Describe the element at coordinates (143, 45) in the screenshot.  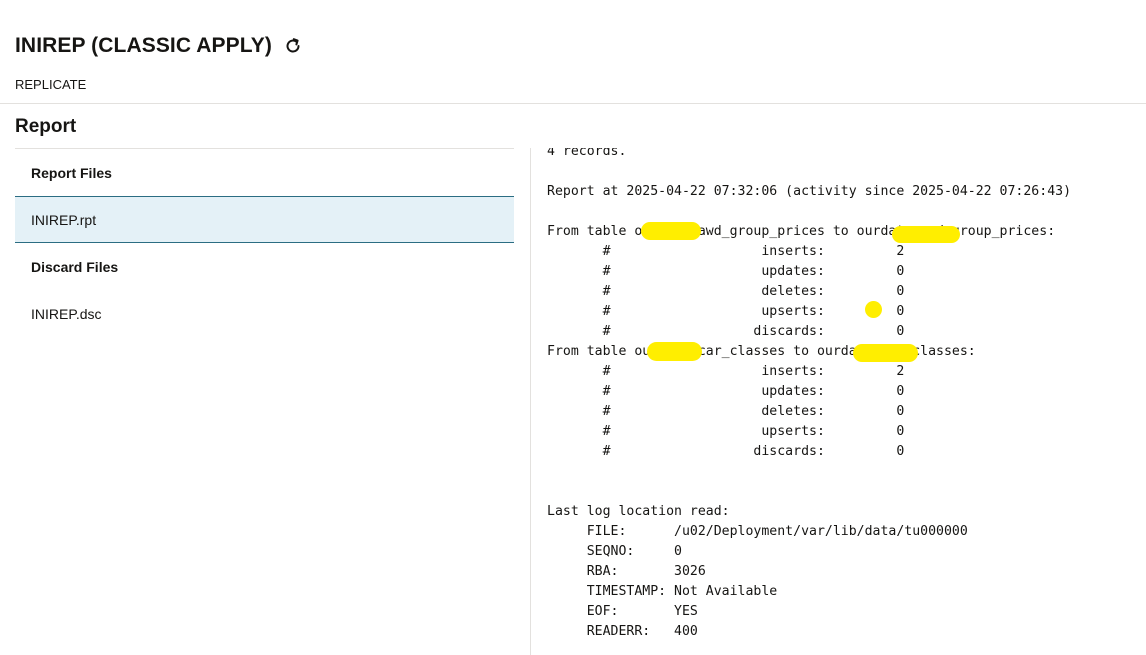
I see `page-title: INIREP (CLASSIC APPLY)` at that location.